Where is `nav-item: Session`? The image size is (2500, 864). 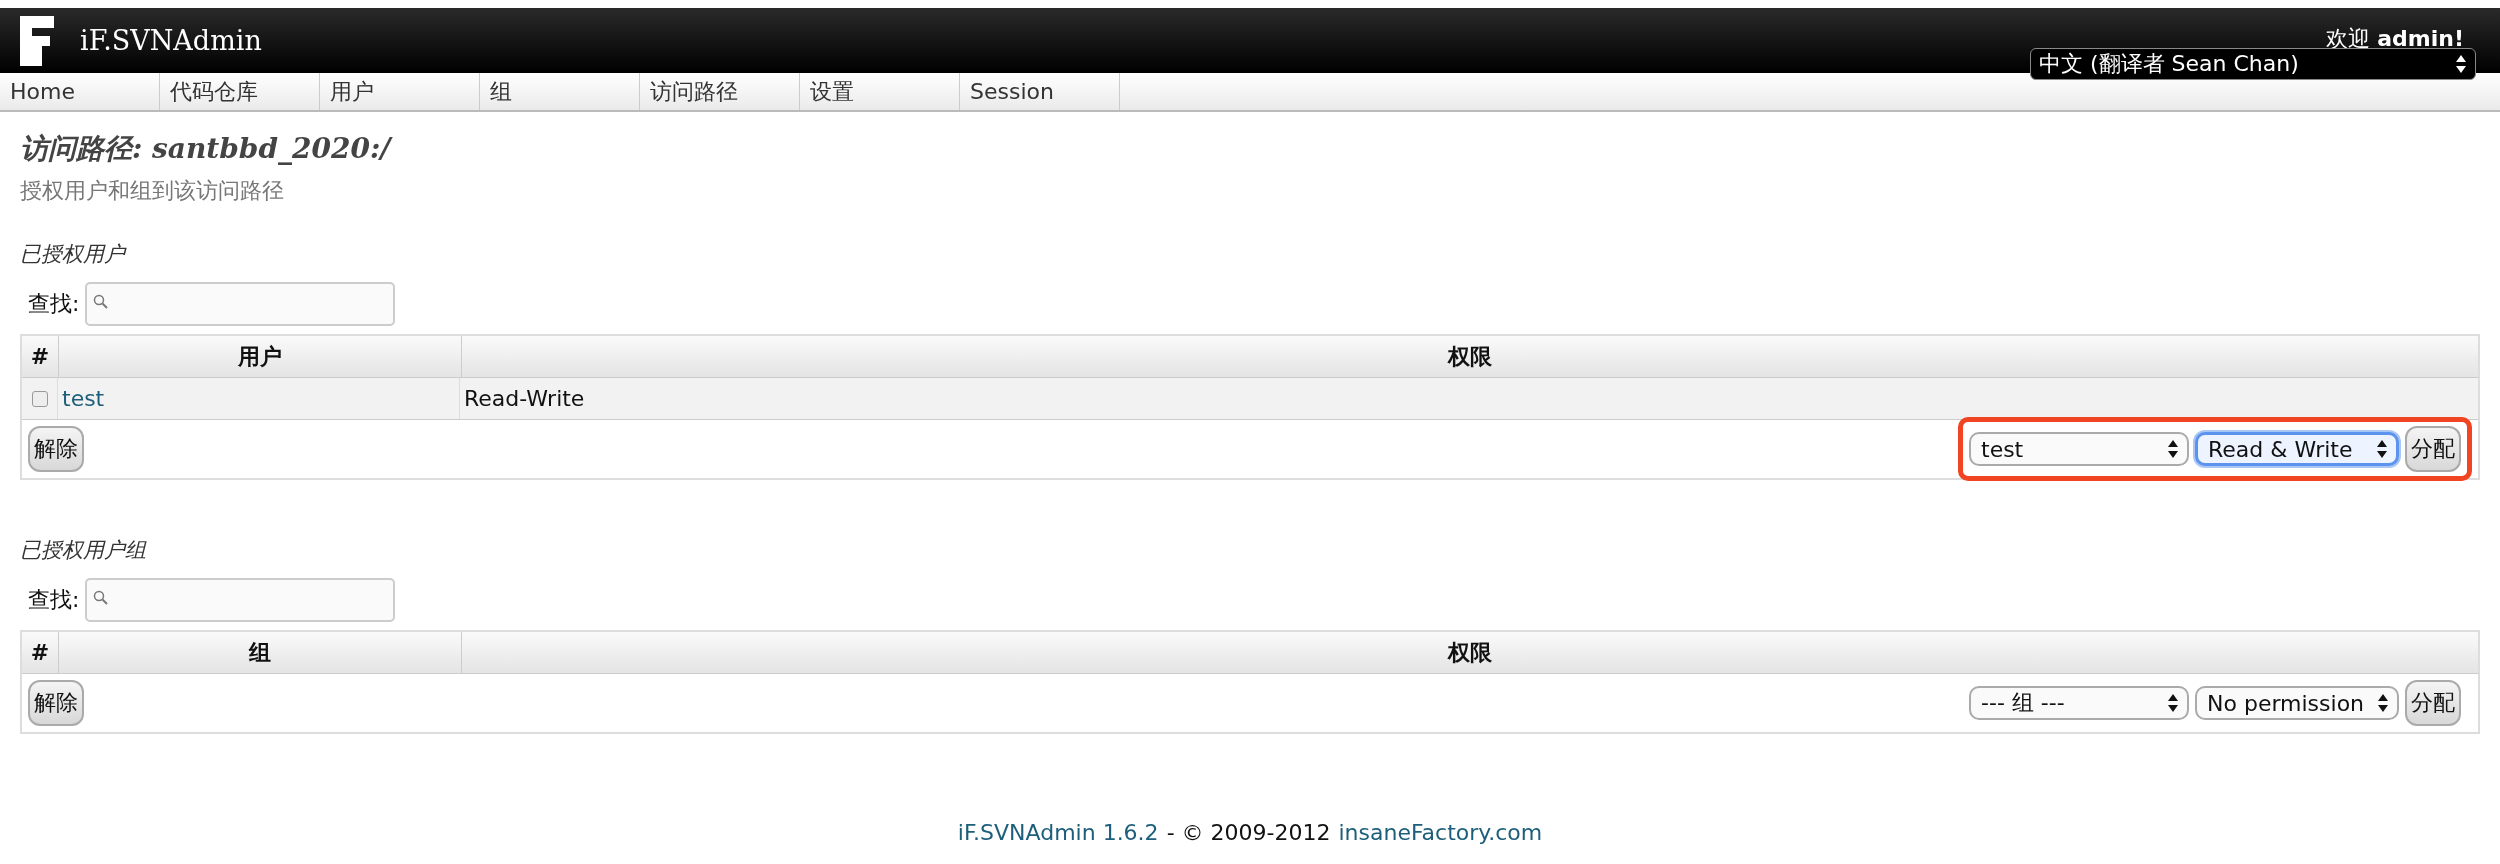 nav-item: Session is located at coordinates (1040, 91).